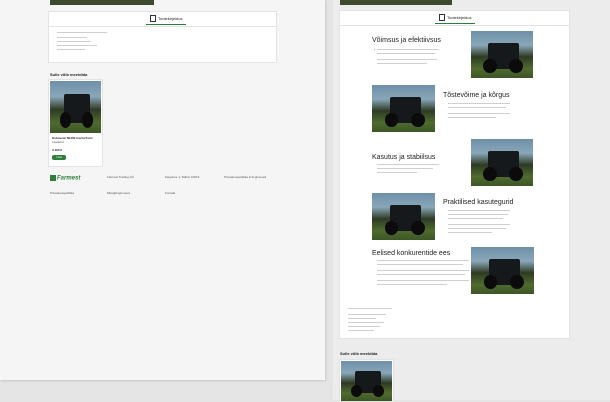  Describe the element at coordinates (476, 95) in the screenshot. I see `section-title: Tõstevõime ja kõrgus` at that location.